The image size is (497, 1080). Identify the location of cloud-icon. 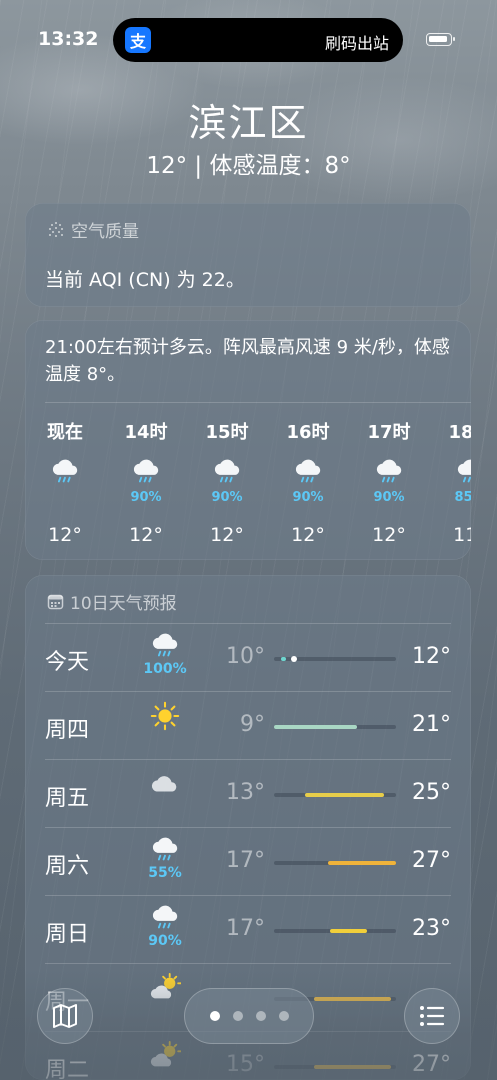
(164, 784).